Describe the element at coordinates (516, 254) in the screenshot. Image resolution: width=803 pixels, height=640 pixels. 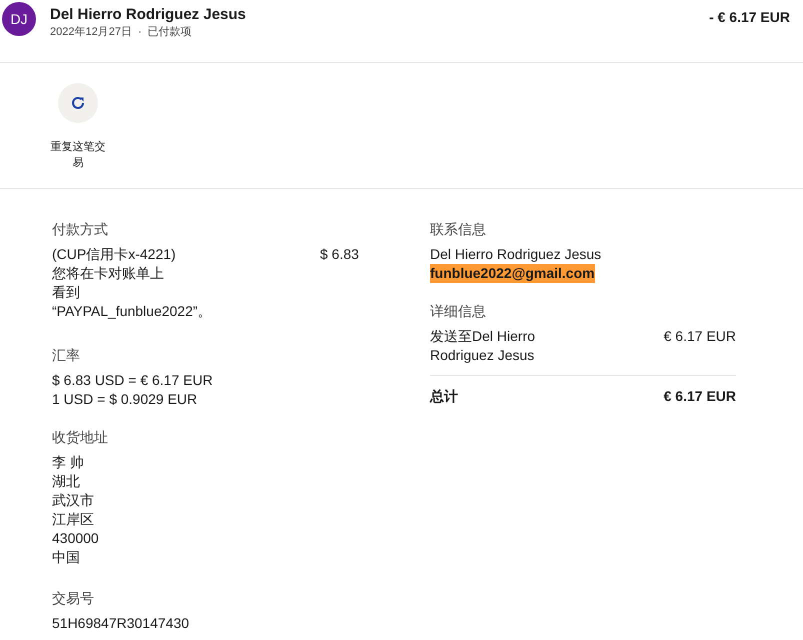
I see `contact-name: Del Hierro Rodriguez Jesus` at that location.